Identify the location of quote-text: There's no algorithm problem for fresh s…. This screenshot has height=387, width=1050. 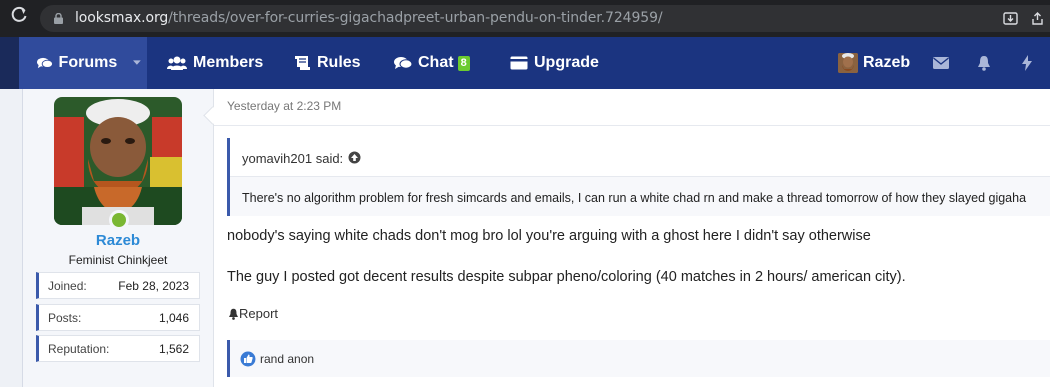
(634, 198).